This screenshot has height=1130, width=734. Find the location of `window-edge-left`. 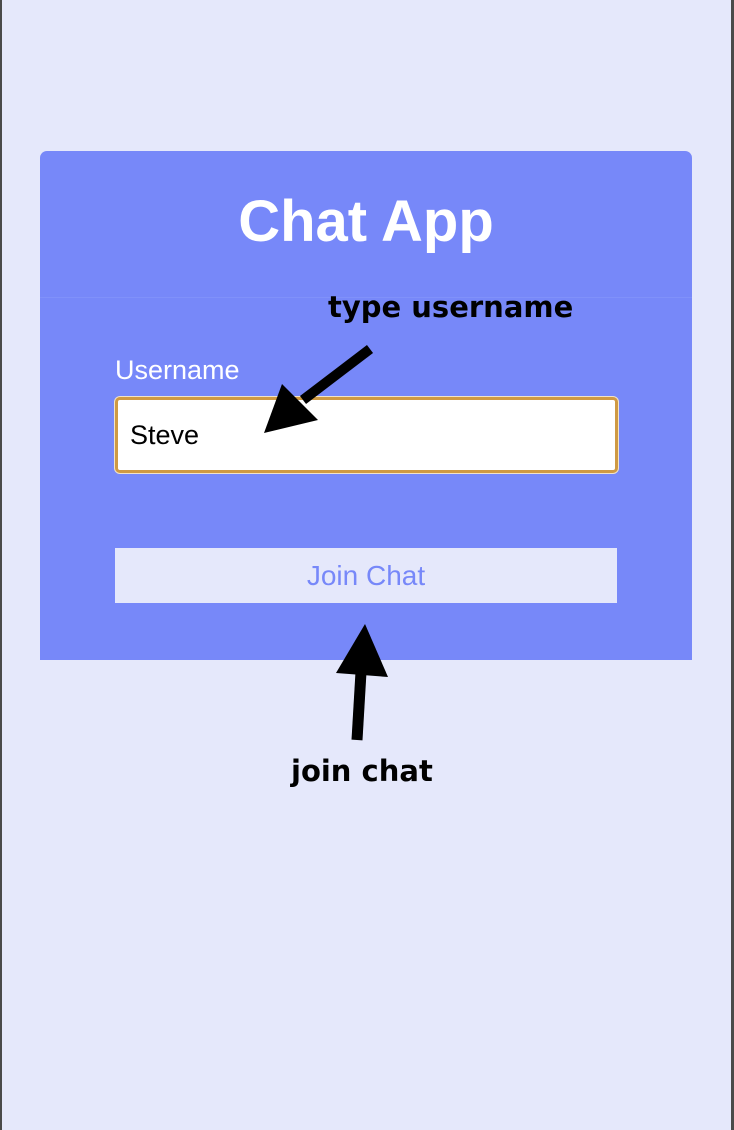

window-edge-left is located at coordinates (1, 565).